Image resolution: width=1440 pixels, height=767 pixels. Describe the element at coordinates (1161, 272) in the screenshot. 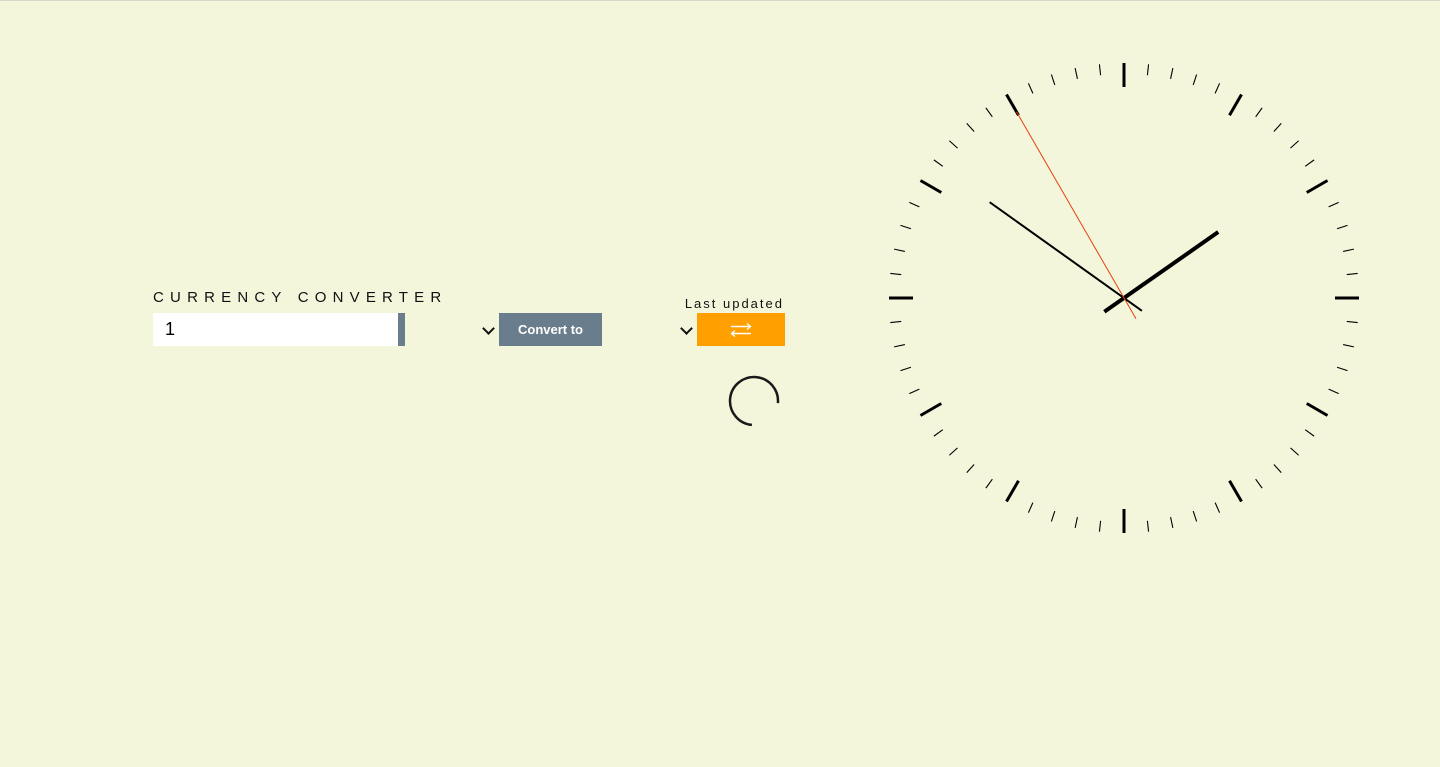

I see `hour-hand` at that location.